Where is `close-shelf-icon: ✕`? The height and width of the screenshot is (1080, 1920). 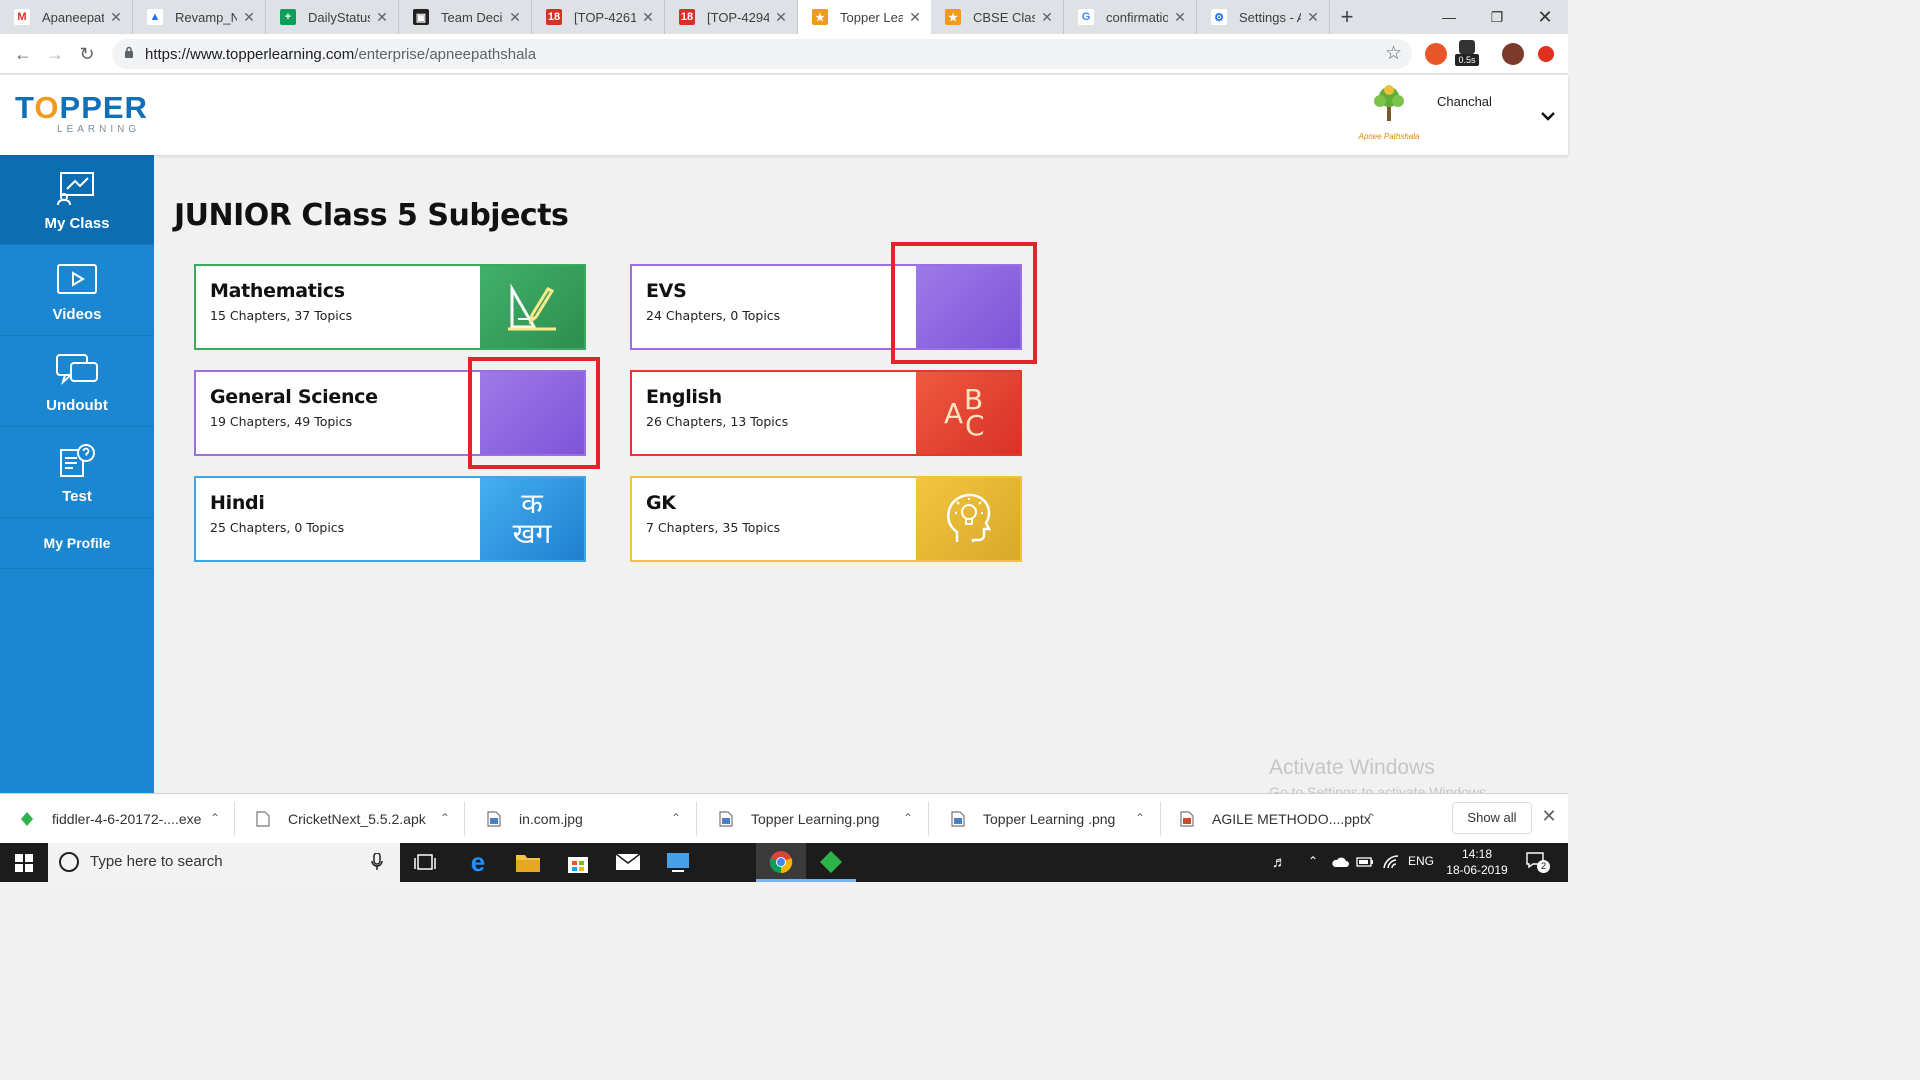
close-shelf-icon: ✕ is located at coordinates (1549, 817).